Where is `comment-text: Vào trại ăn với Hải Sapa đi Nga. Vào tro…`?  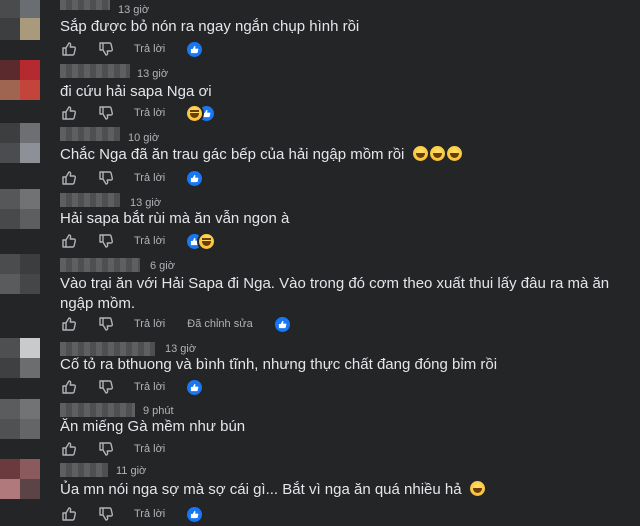 comment-text: Vào trại ăn với Hải Sapa đi Nga. Vào tro… is located at coordinates (335, 293).